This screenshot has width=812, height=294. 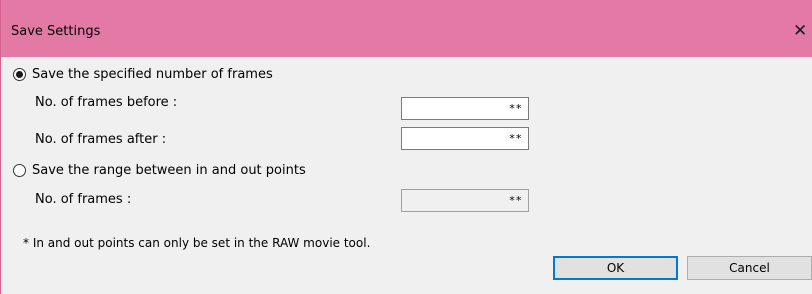 I want to click on radio-option-in-out-range: Save the range between in and out points, so click(x=159, y=170).